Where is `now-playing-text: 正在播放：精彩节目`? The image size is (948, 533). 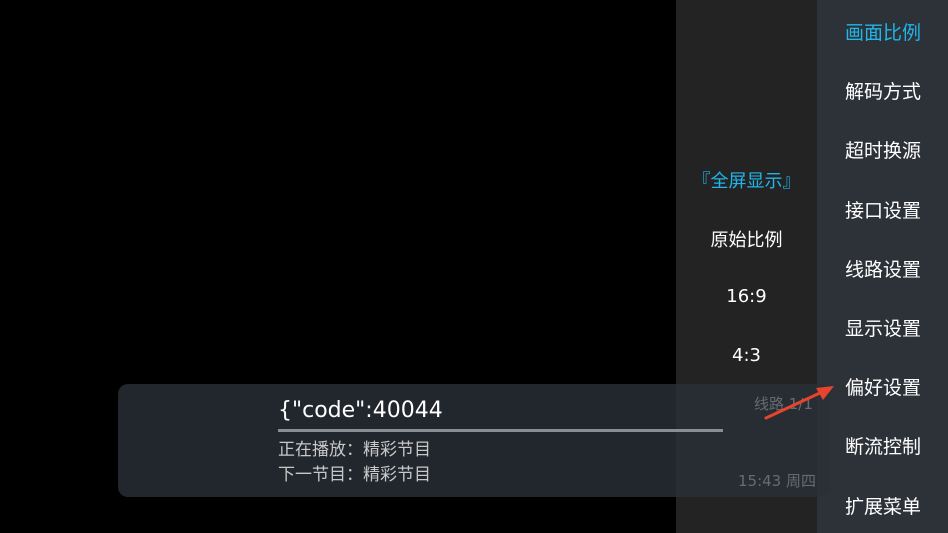
now-playing-text: 正在播放：精彩节目 is located at coordinates (354, 450).